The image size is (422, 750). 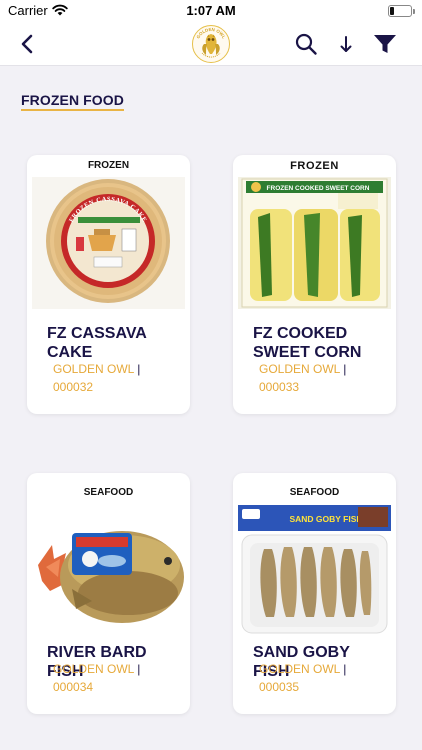 What do you see at coordinates (318, 188) in the screenshot?
I see `package-label: FROZEN COOKED SWEET CORN` at bounding box center [318, 188].